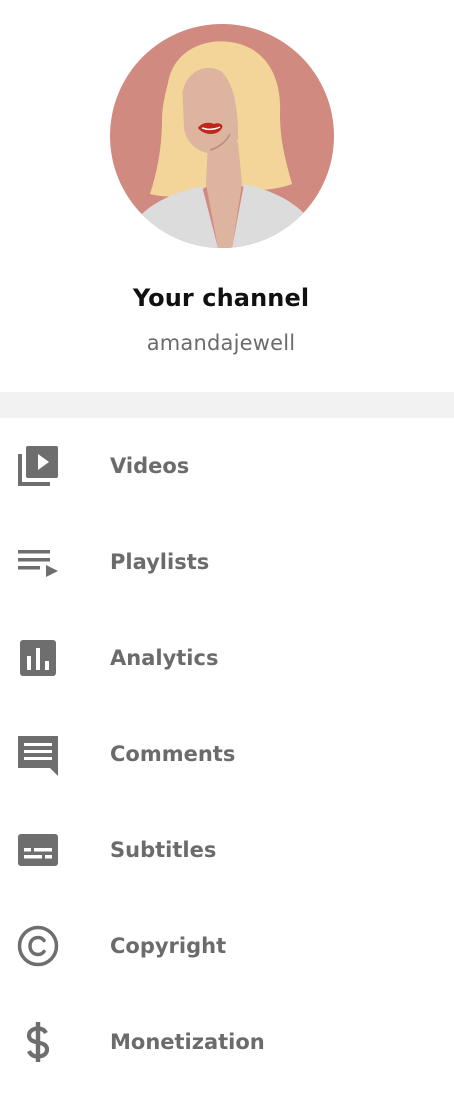  Describe the element at coordinates (187, 1042) in the screenshot. I see `menu-item-label: Monetization` at that location.